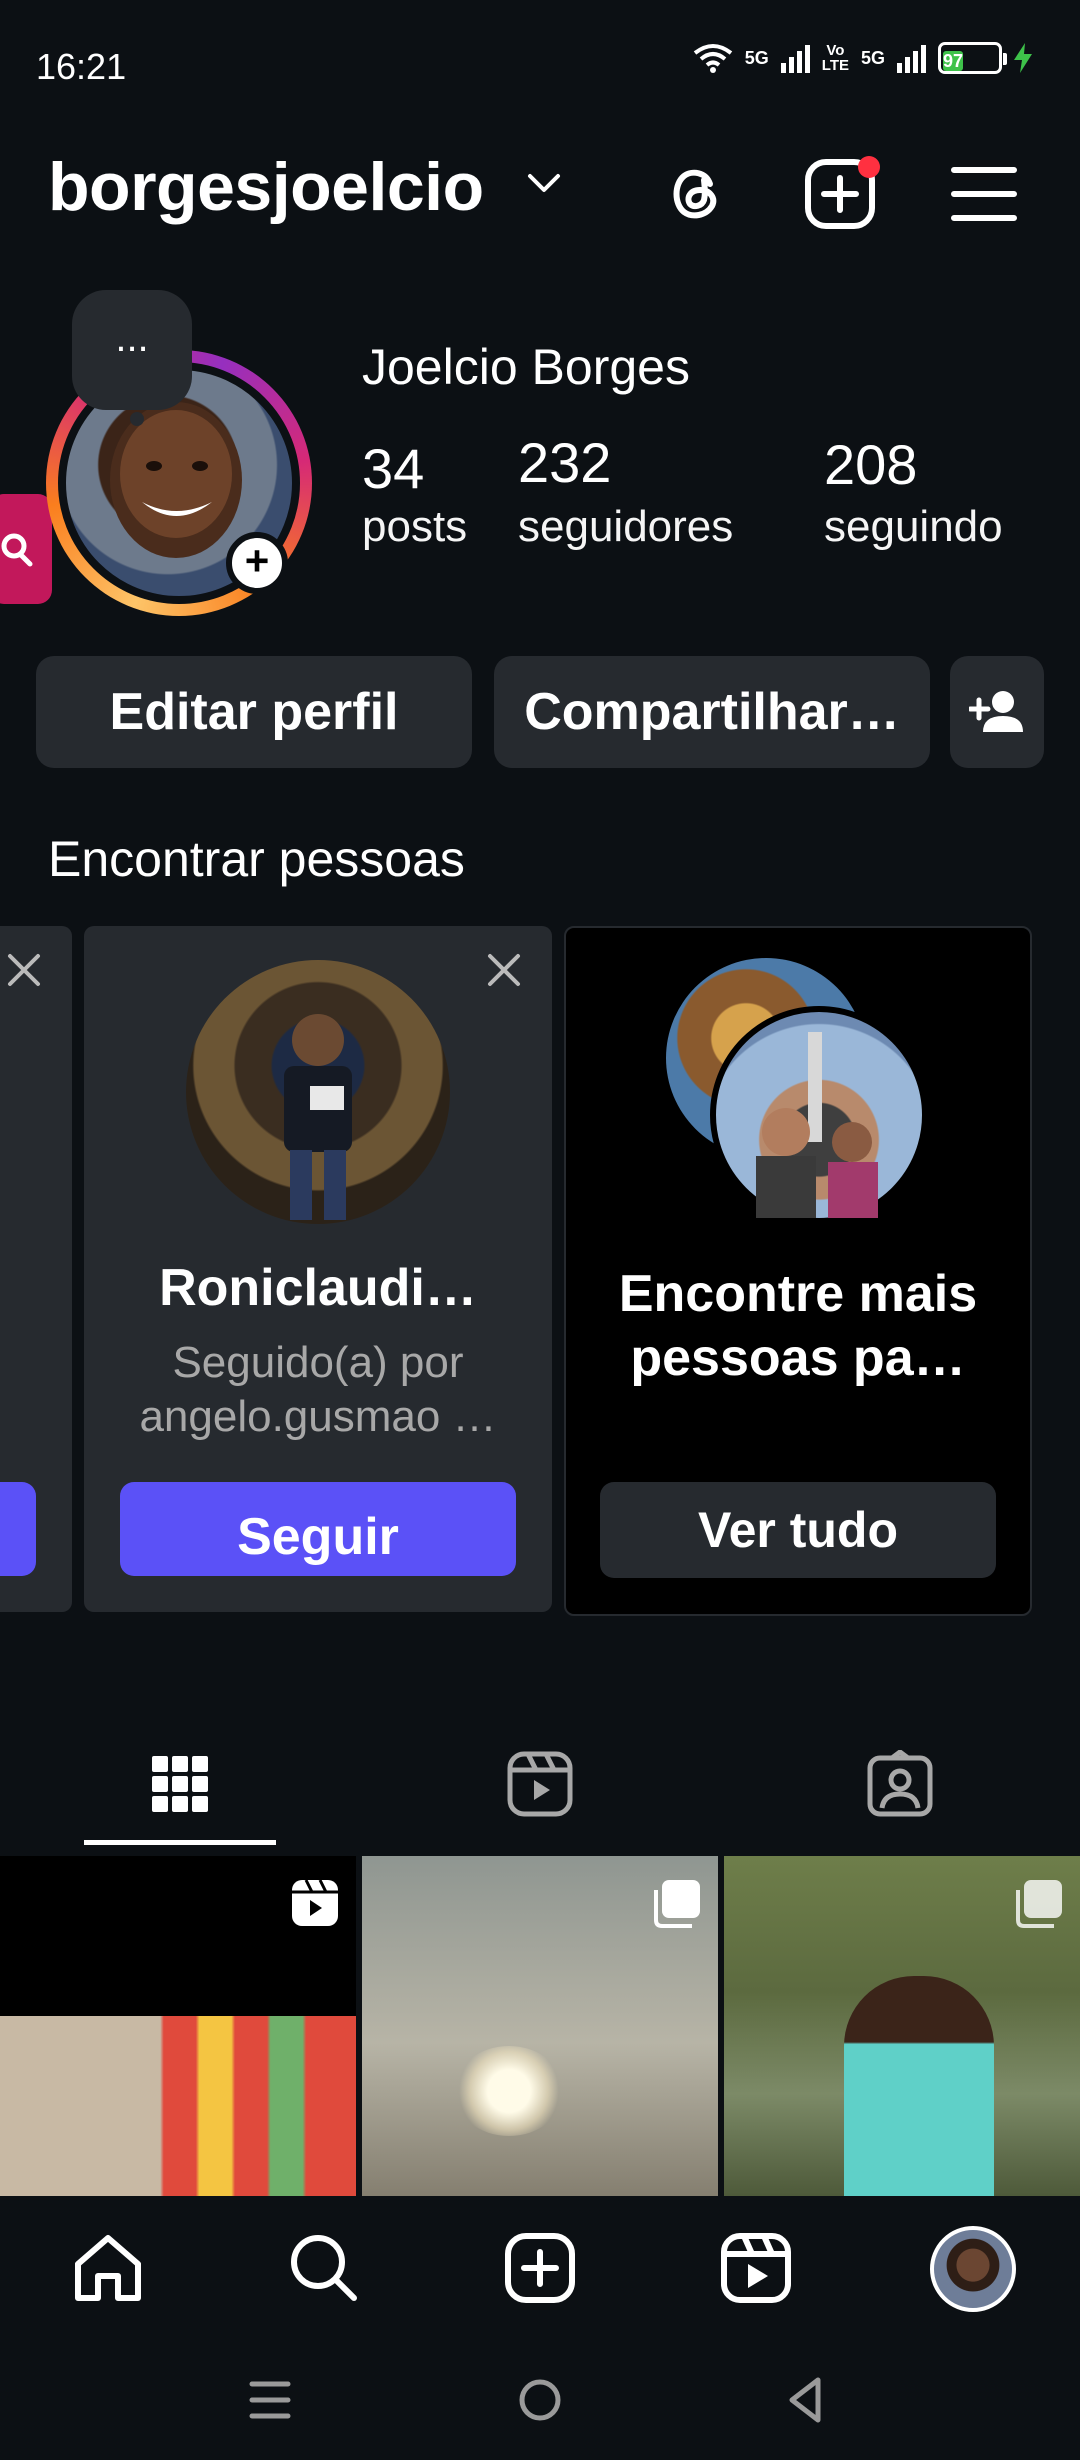 This screenshot has width=1080, height=2460. I want to click on status-icons: 5G Vo LTE 5G 97, so click(862, 58).